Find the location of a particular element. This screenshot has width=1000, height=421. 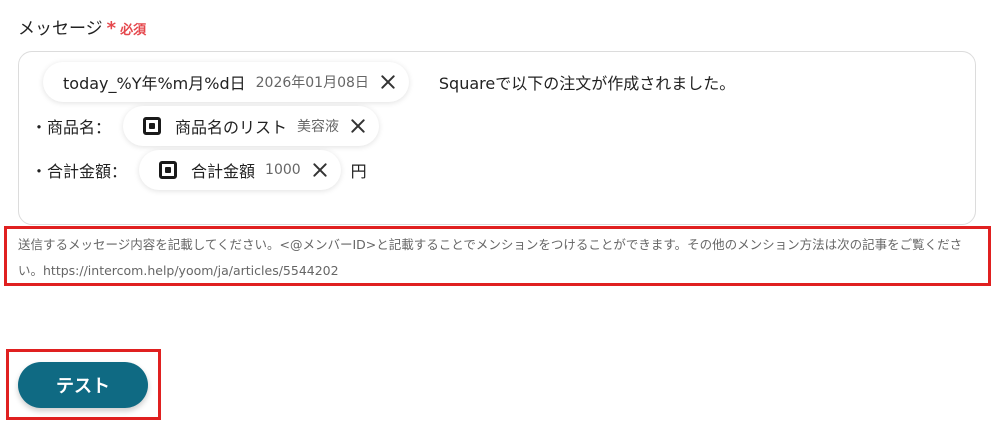

line-suffix: 円 is located at coordinates (358, 171).